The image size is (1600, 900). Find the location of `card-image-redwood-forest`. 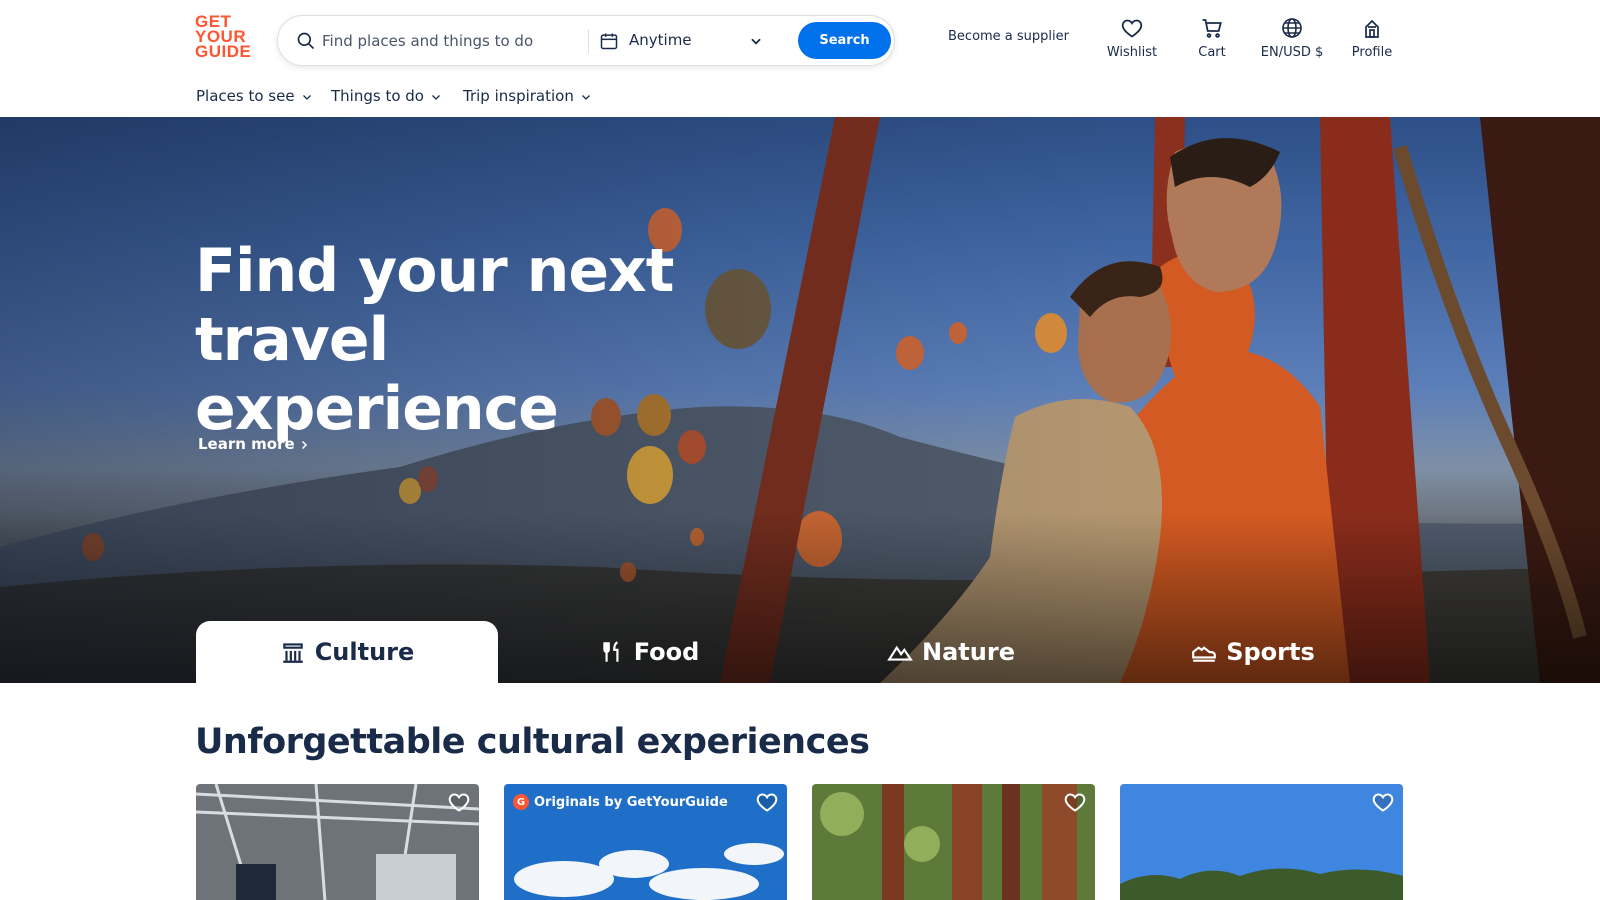

card-image-redwood-forest is located at coordinates (953, 842).